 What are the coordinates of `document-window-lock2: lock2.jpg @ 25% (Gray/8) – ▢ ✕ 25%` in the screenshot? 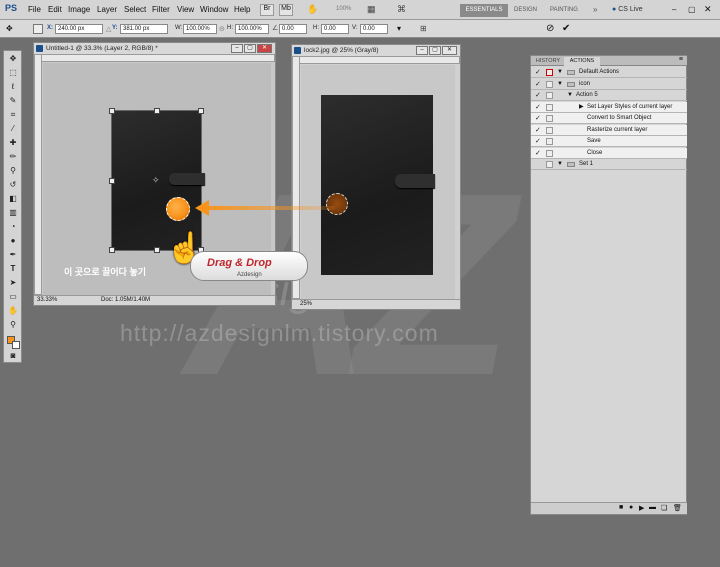 It's located at (376, 177).